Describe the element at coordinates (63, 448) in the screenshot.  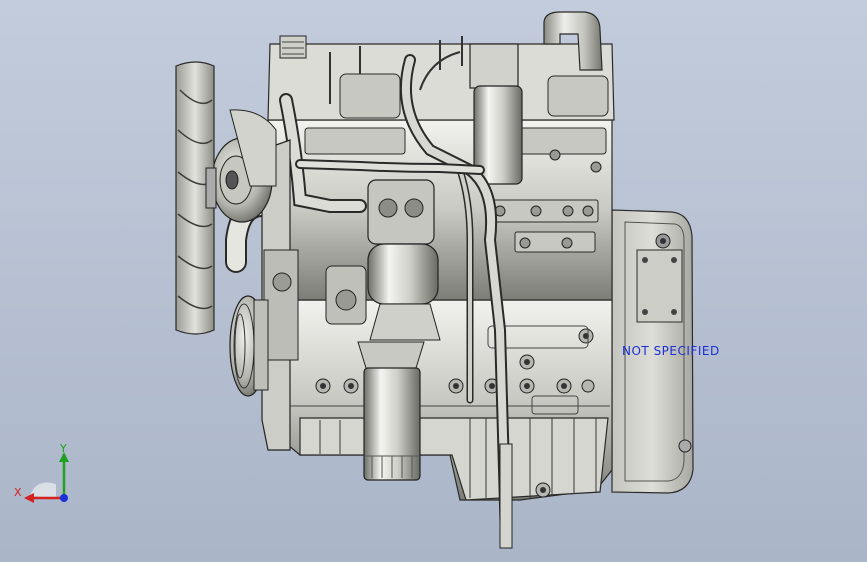
I see `y-axis-label: Y` at that location.